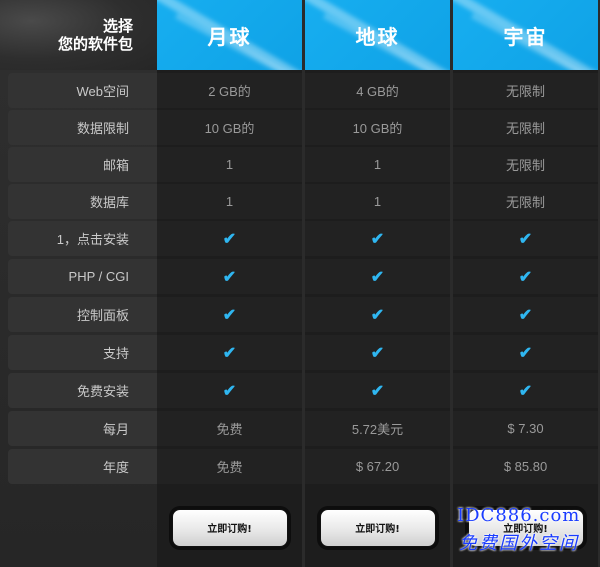  I want to click on feature-label: 年度, so click(82, 466).